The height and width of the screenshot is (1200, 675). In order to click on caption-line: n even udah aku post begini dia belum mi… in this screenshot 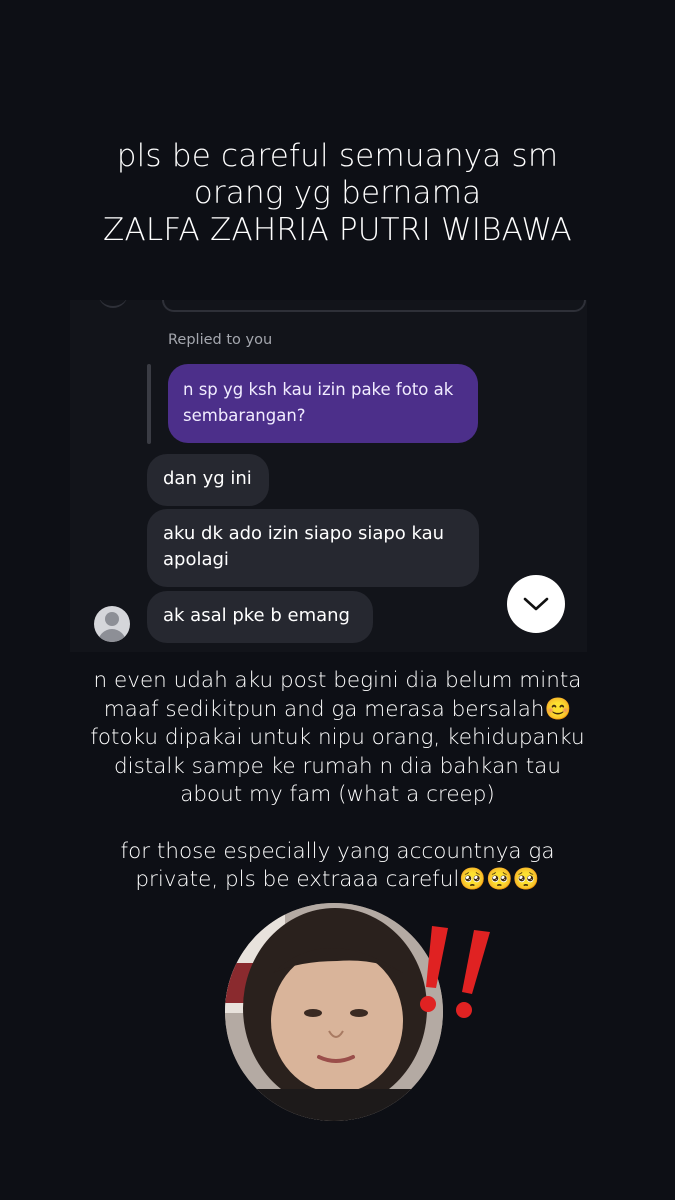, I will do `click(337, 680)`.